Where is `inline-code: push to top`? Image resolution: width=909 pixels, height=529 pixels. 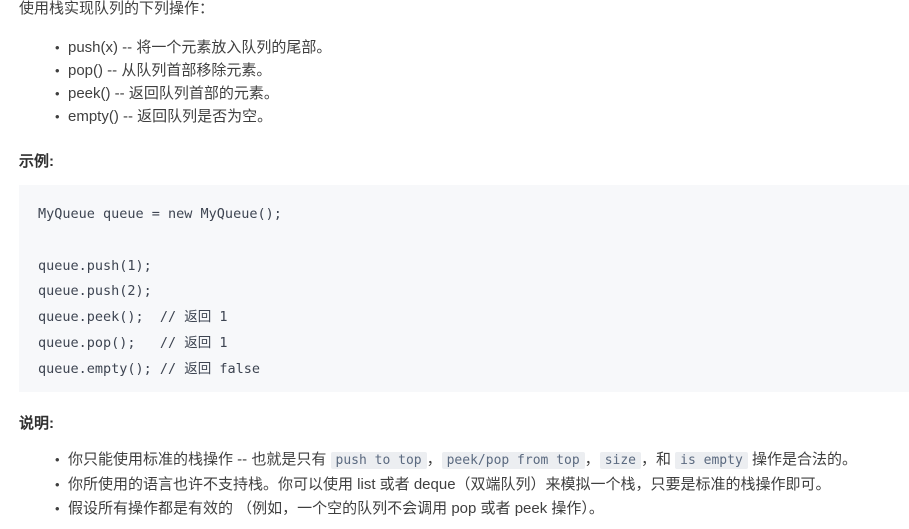
inline-code: push to top is located at coordinates (378, 460).